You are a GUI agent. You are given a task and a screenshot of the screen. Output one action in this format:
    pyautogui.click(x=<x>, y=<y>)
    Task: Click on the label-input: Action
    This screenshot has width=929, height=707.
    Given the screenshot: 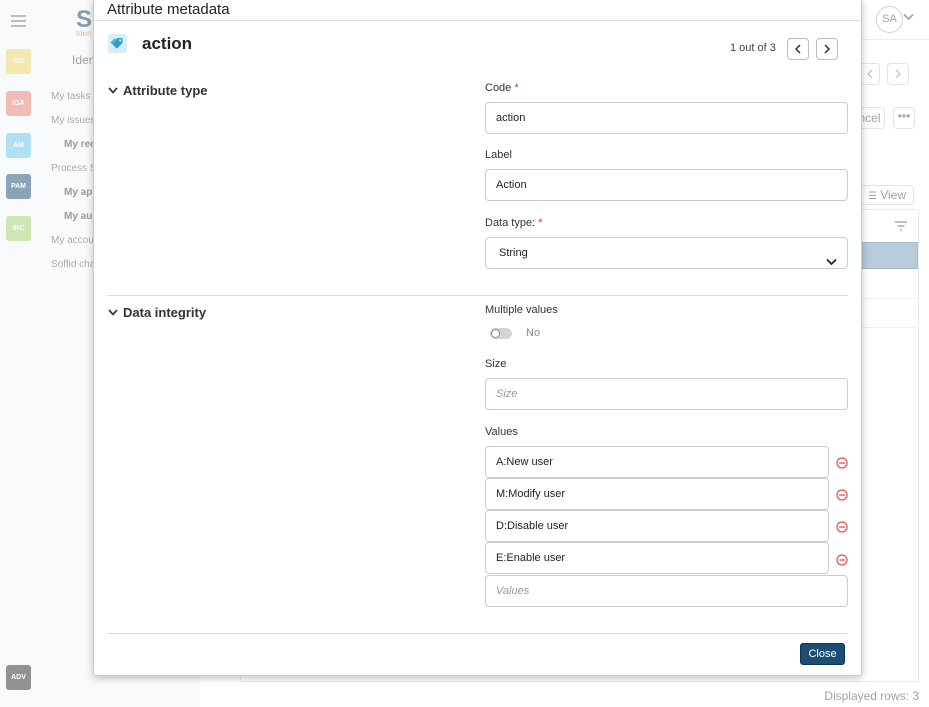 What is the action you would take?
    pyautogui.click(x=666, y=185)
    